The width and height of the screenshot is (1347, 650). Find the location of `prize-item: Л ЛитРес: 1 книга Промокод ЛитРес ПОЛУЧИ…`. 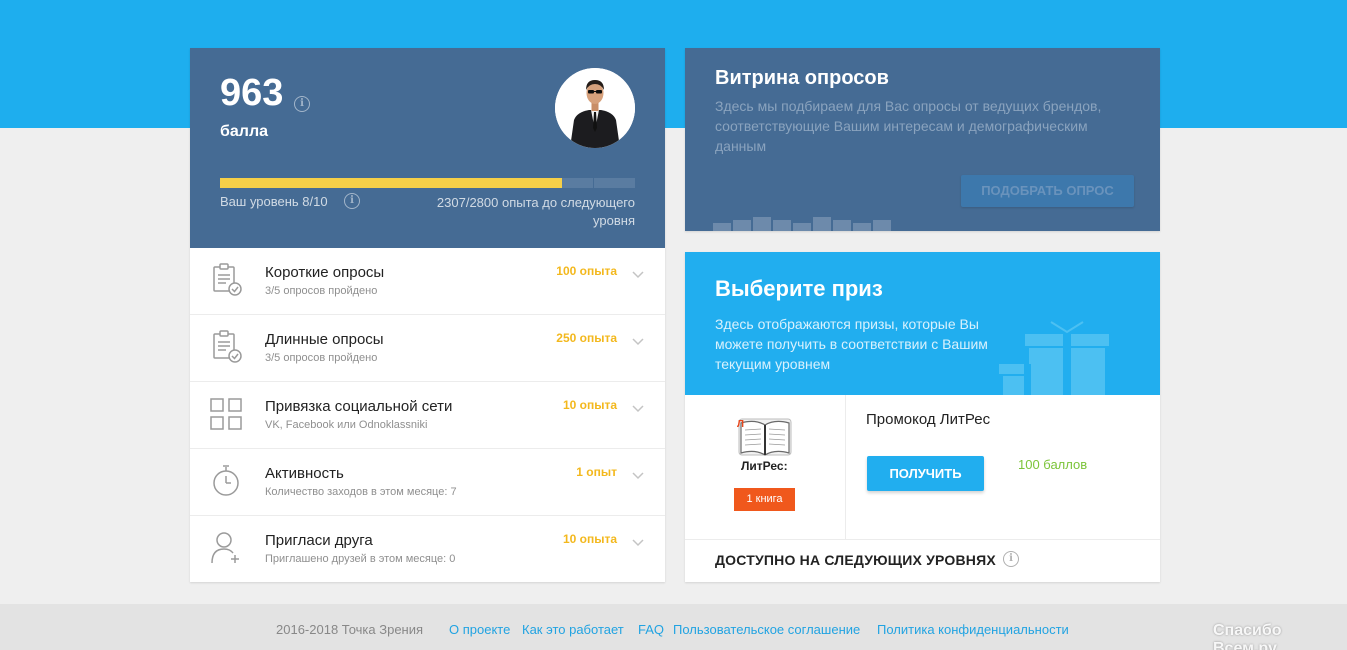

prize-item: Л ЛитРес: 1 книга Промокод ЛитРес ПОЛУЧИ… is located at coordinates (922, 467).